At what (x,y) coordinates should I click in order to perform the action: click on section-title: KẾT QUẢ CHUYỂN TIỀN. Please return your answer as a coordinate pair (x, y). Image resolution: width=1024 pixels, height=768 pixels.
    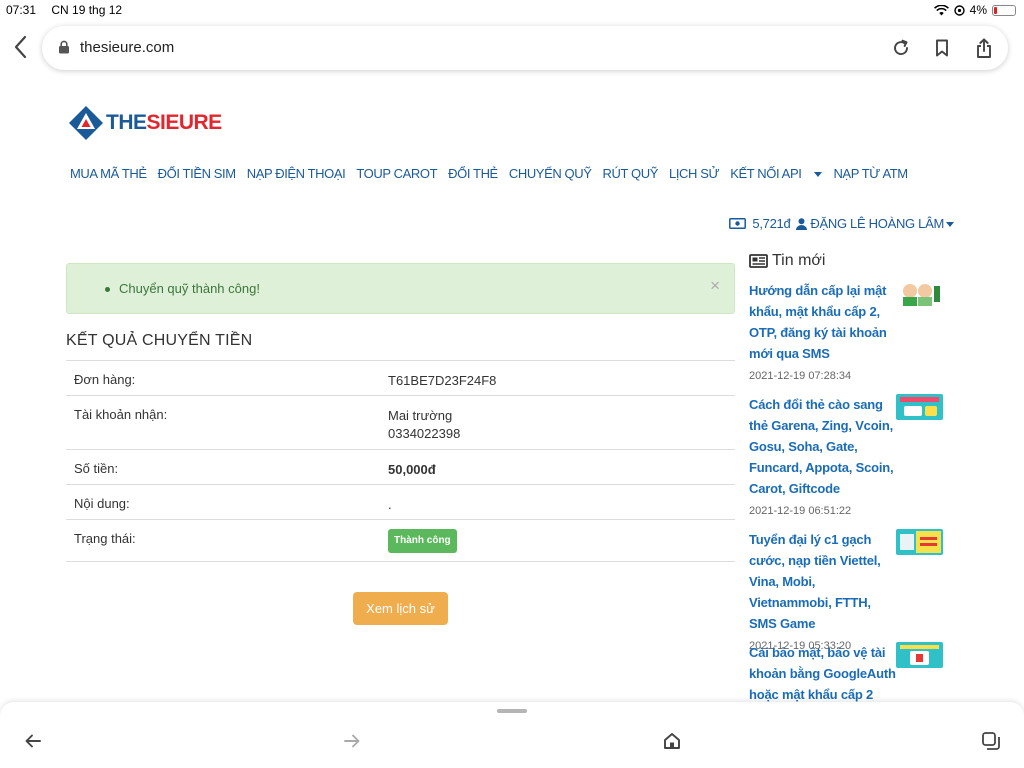
    Looking at the image, I should click on (159, 340).